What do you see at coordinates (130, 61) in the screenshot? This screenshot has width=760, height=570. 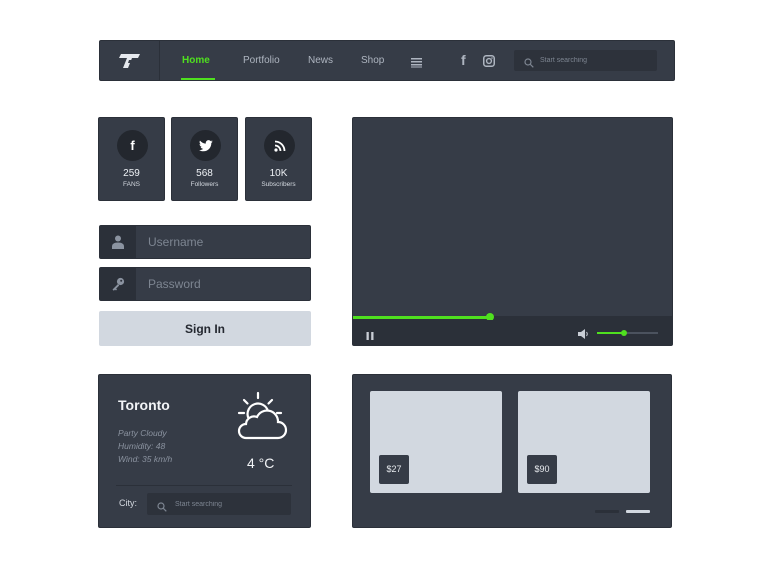 I see `logo-icon` at bounding box center [130, 61].